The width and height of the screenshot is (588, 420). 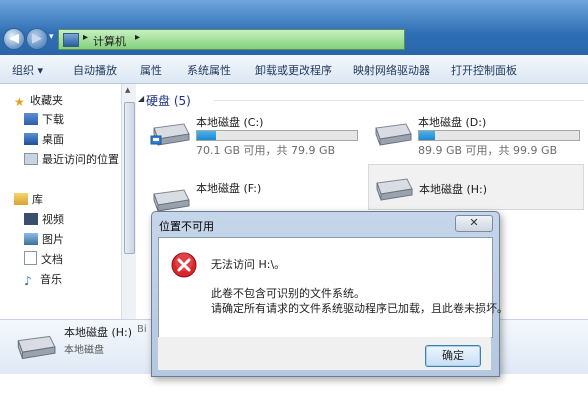 What do you see at coordinates (453, 356) in the screenshot?
I see `ok-button: 确定` at bounding box center [453, 356].